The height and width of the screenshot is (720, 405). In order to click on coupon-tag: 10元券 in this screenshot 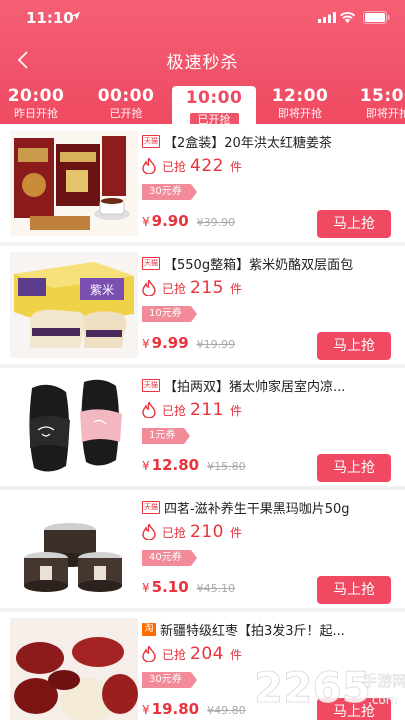, I will do `click(169, 314)`.